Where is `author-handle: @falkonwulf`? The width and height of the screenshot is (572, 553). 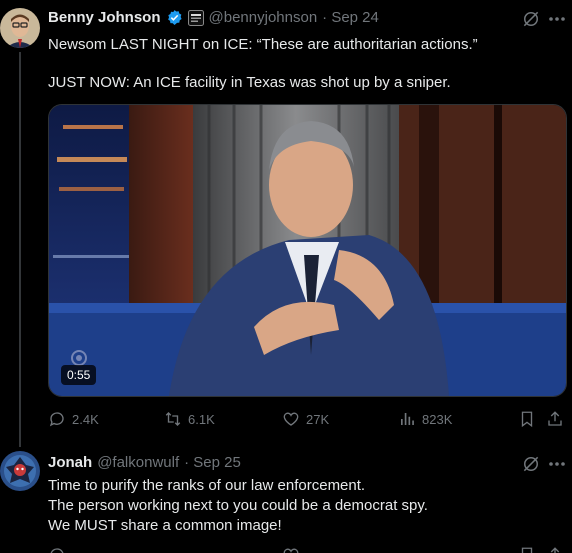
author-handle: @falkonwulf is located at coordinates (138, 462).